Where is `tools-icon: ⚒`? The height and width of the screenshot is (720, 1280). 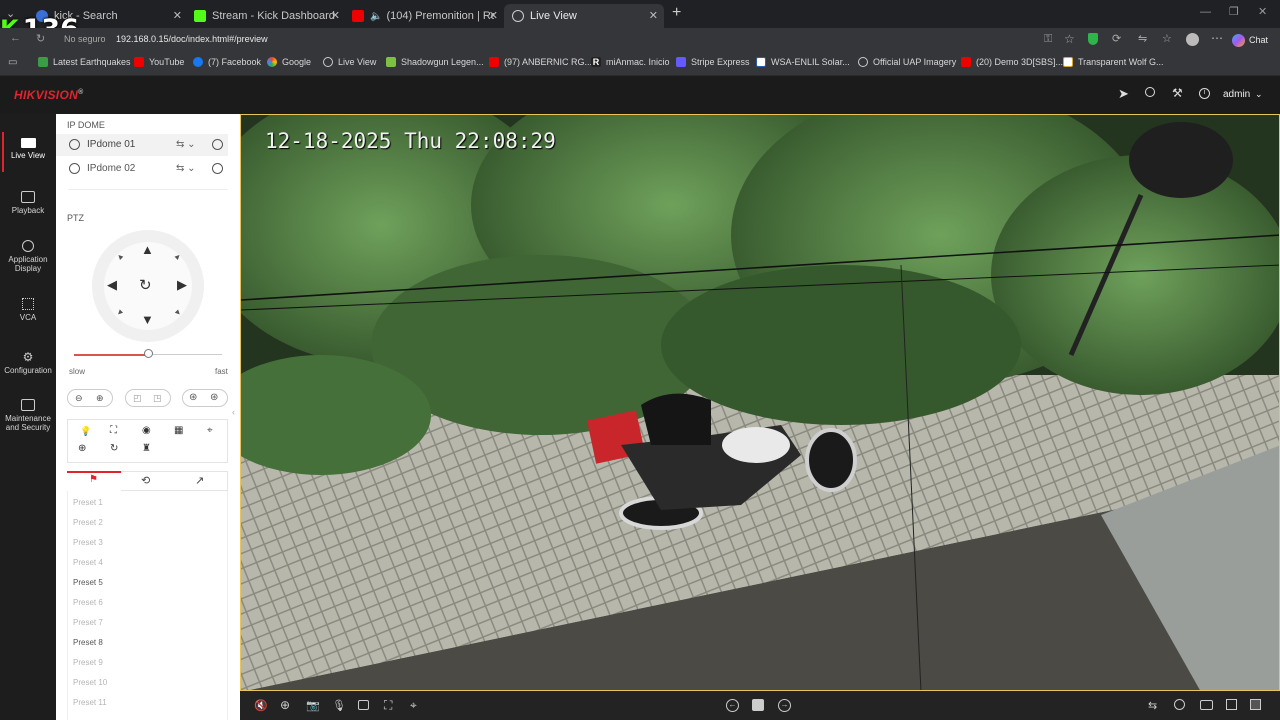 tools-icon: ⚒ is located at coordinates (1177, 93).